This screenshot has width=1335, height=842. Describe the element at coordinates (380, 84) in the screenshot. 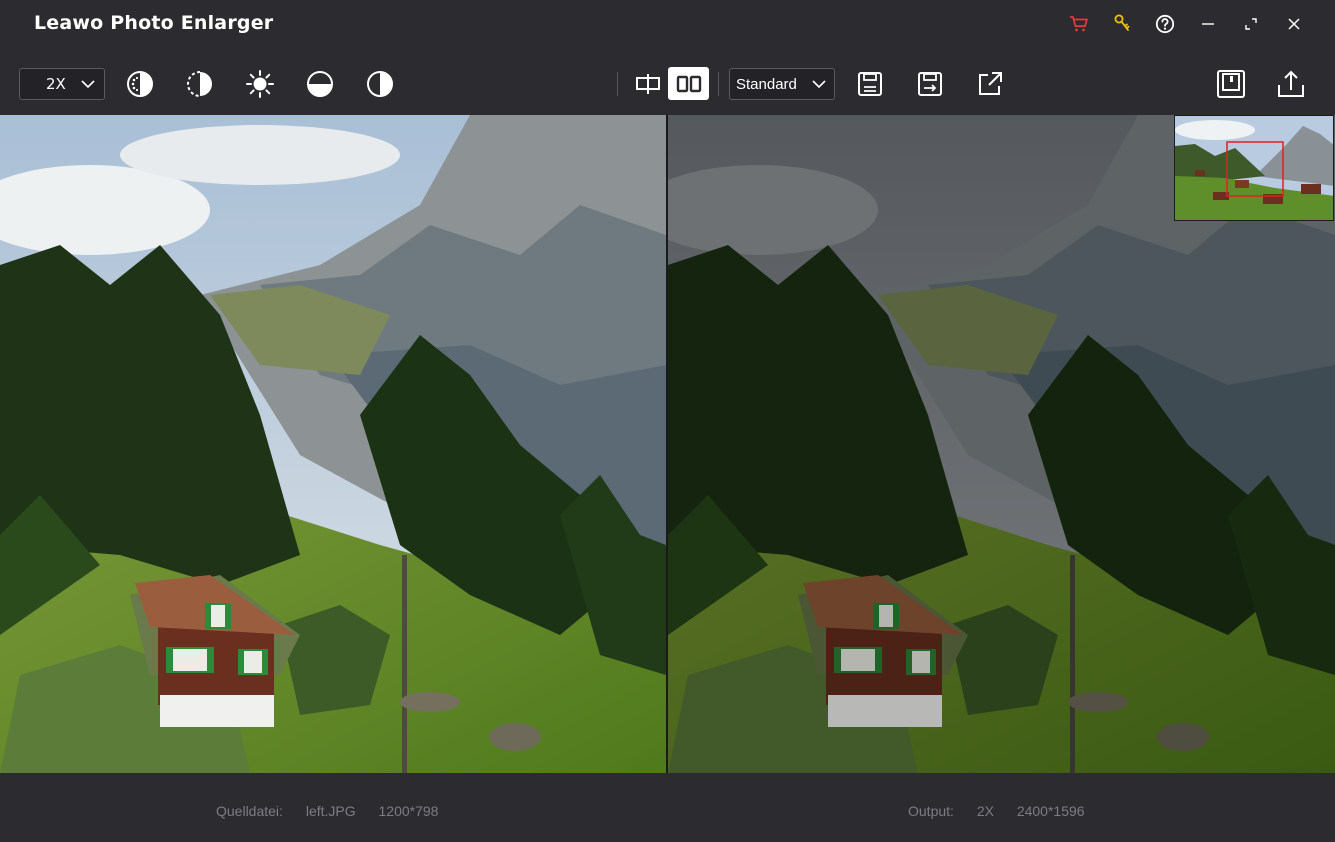

I see `sharpness-icon` at that location.